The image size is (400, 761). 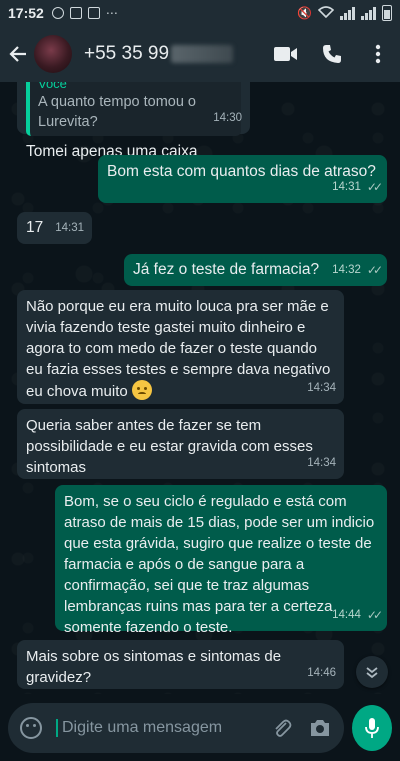 I want to click on message-meta: 14:32 ✓✓, so click(x=357, y=270).